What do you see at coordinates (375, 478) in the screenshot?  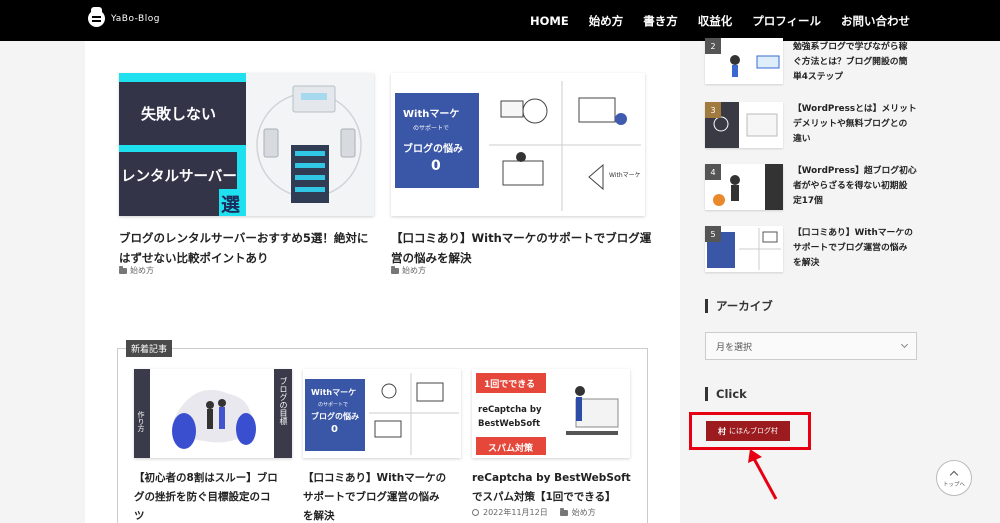 I see `card-title-line: 【口コミあり】Withマーケの` at bounding box center [375, 478].